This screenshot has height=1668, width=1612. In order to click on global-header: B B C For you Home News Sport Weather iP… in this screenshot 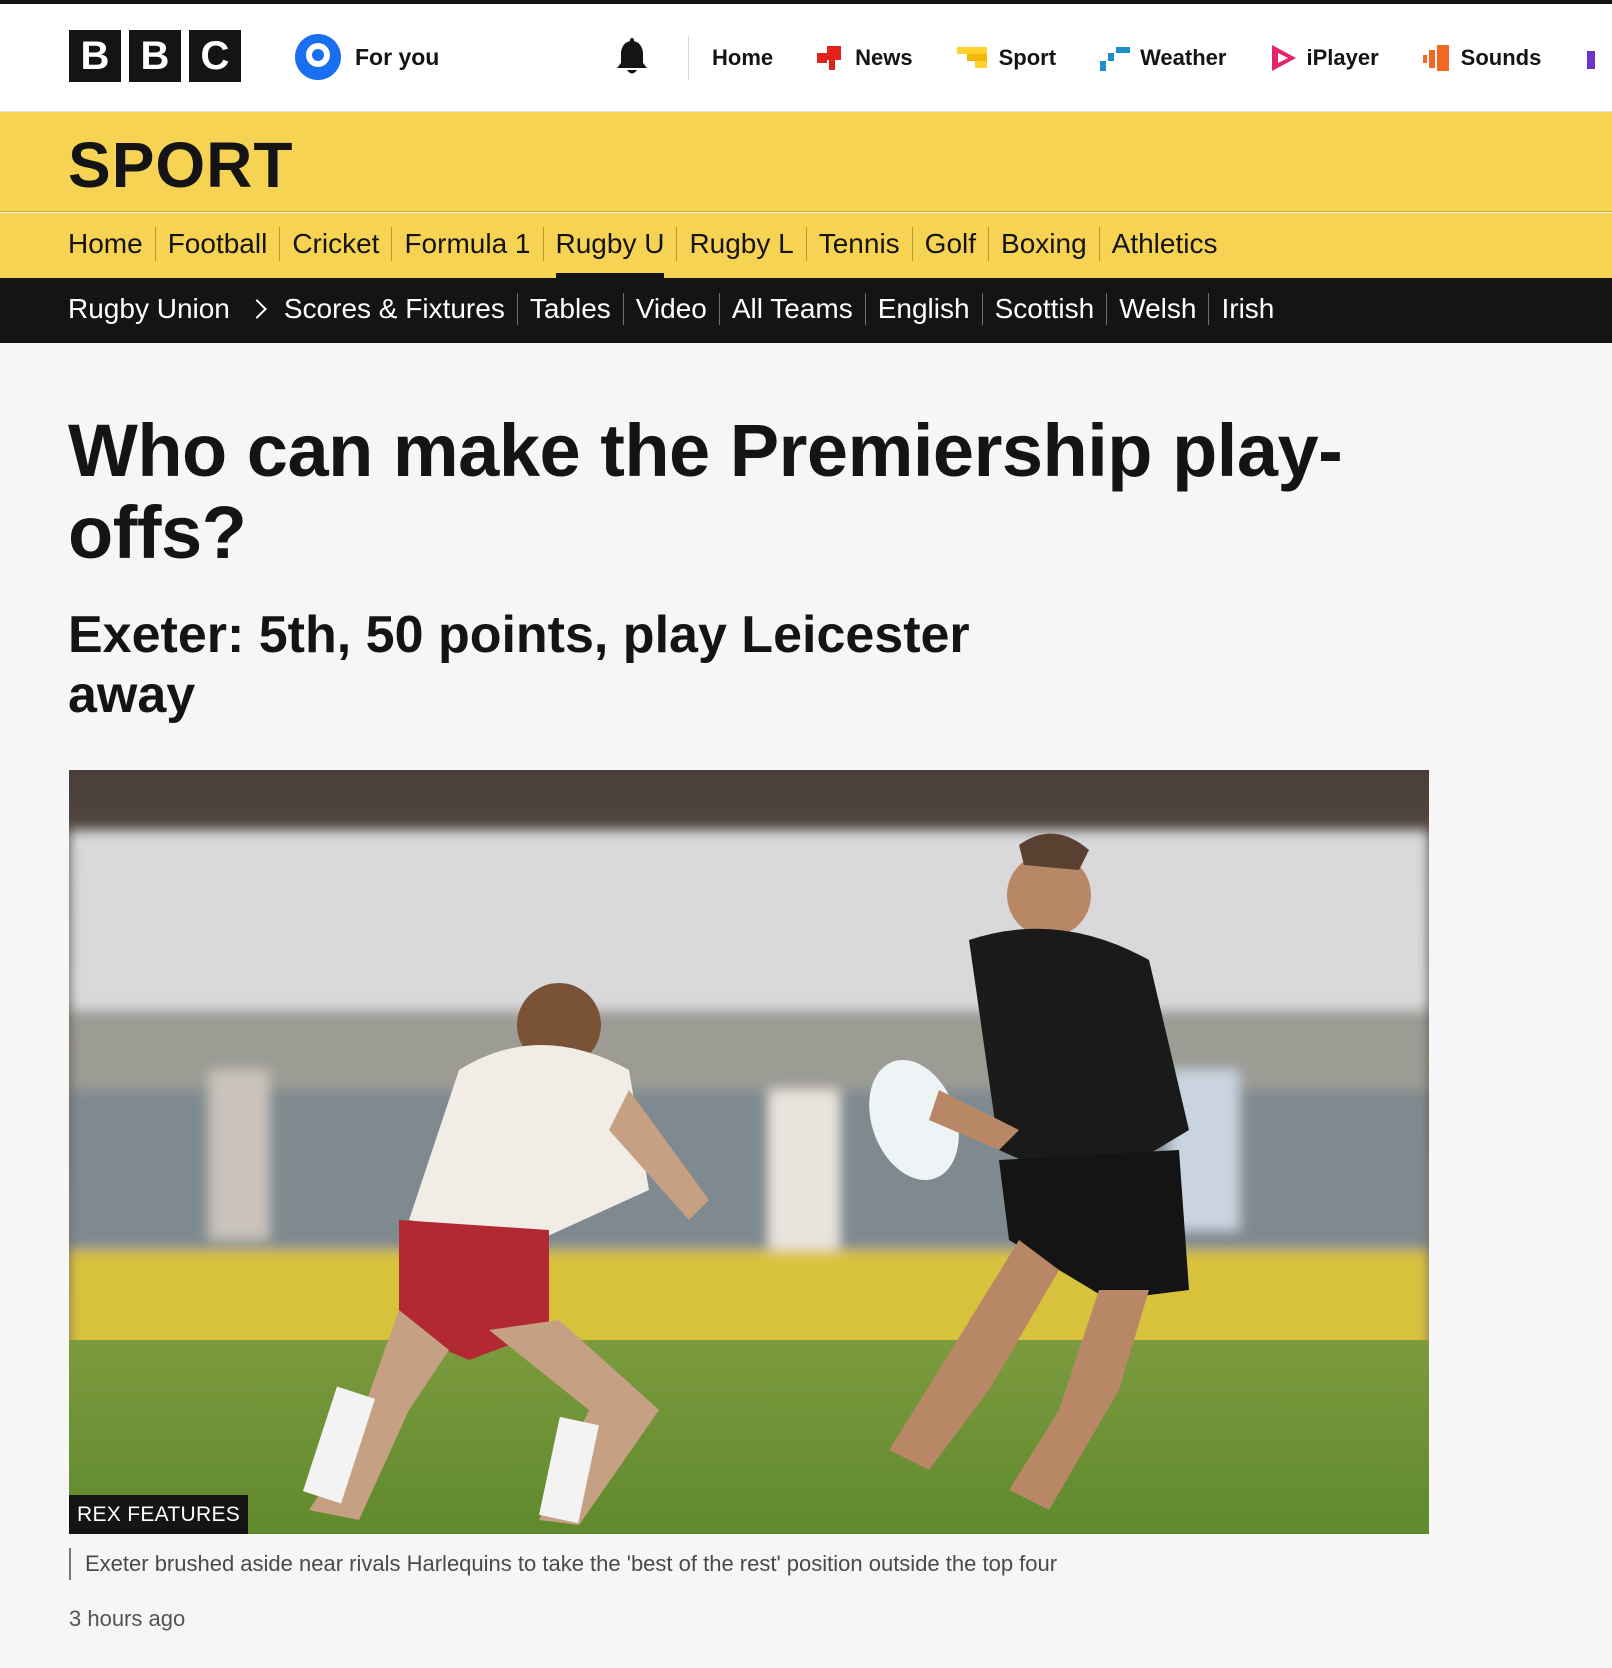, I will do `click(806, 58)`.